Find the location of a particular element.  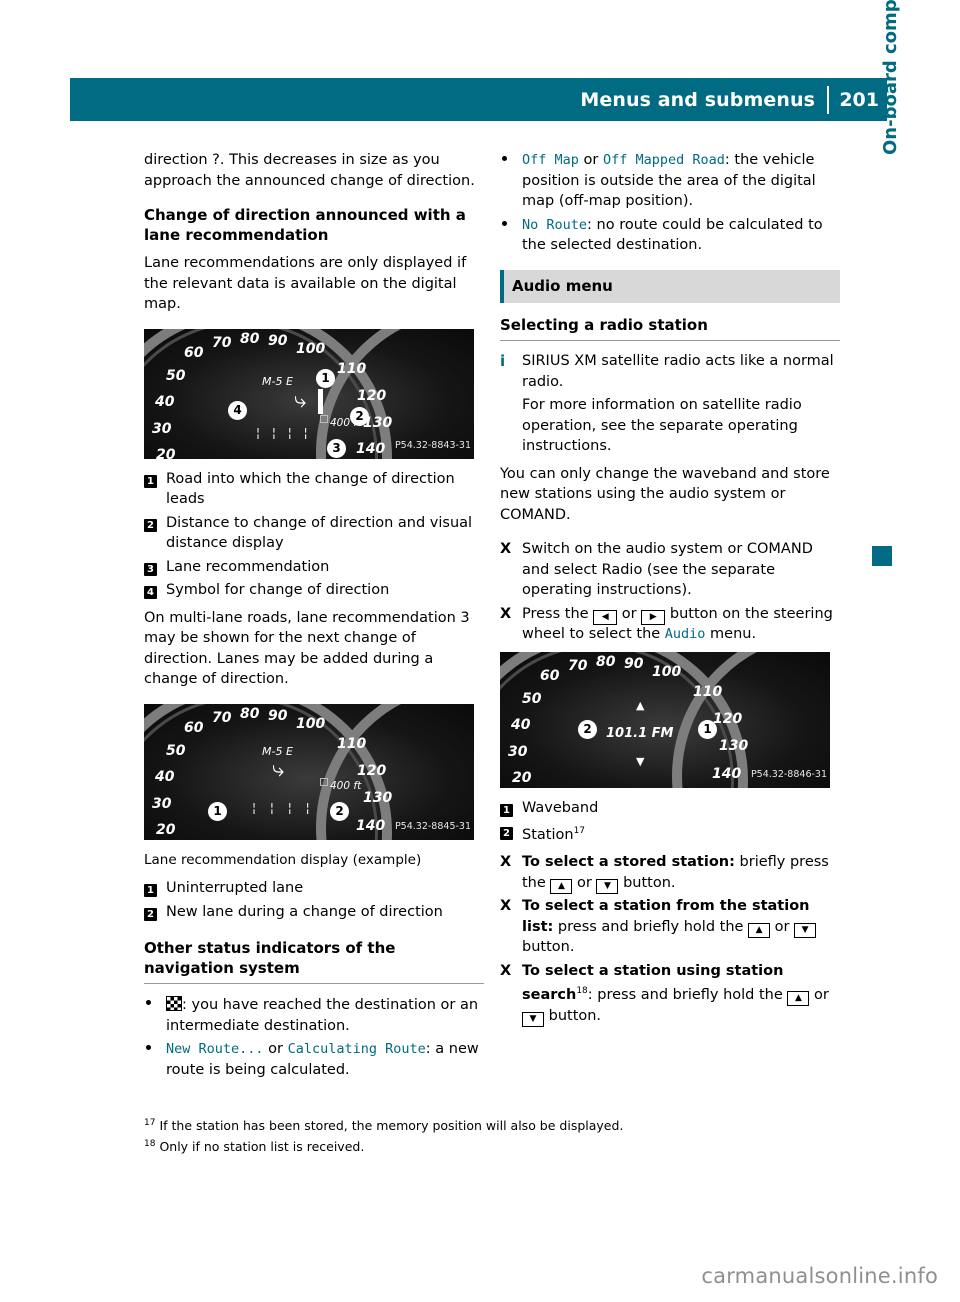

figure3-station-frequency: 101.1 FM is located at coordinates (640, 733).